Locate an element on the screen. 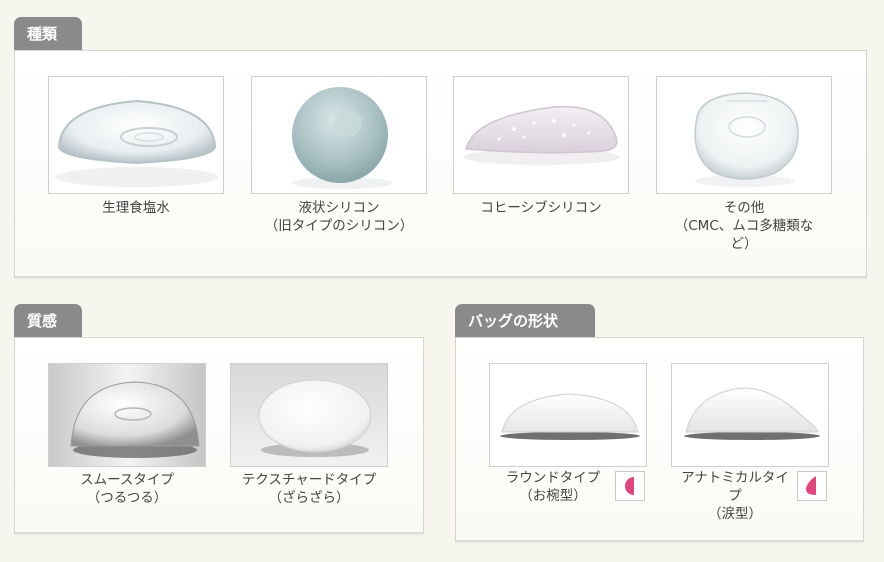 This screenshot has width=884, height=562. caption-other: その他 （CMC、ムコ多糖類な ど） is located at coordinates (744, 226).